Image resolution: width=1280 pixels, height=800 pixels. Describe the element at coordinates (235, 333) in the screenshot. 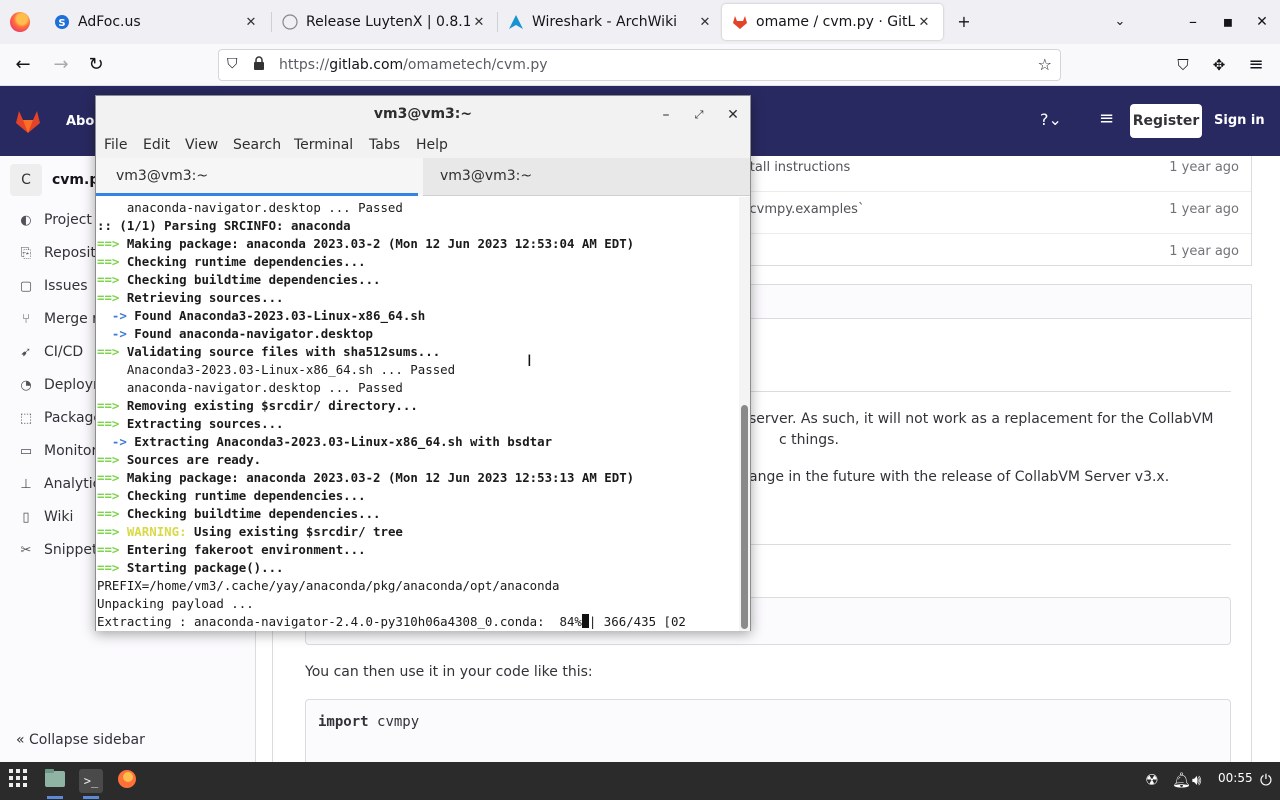

I see `terminal-line: -> Found anaconda-navigator.desktop` at that location.